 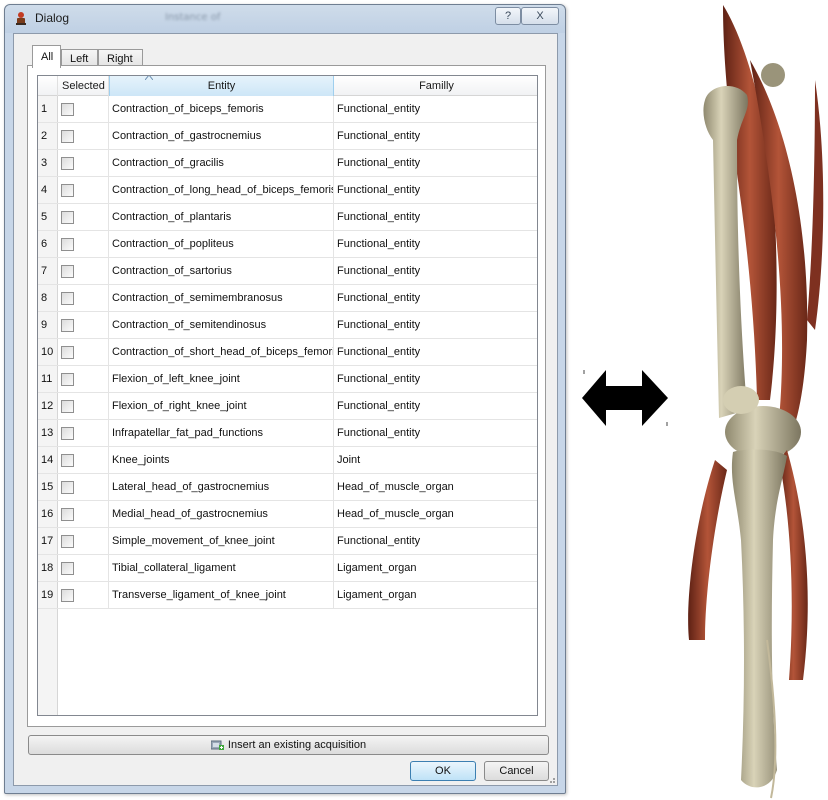 What do you see at coordinates (221, 163) in the screenshot?
I see `row-entity: Contraction_of_gracilis` at bounding box center [221, 163].